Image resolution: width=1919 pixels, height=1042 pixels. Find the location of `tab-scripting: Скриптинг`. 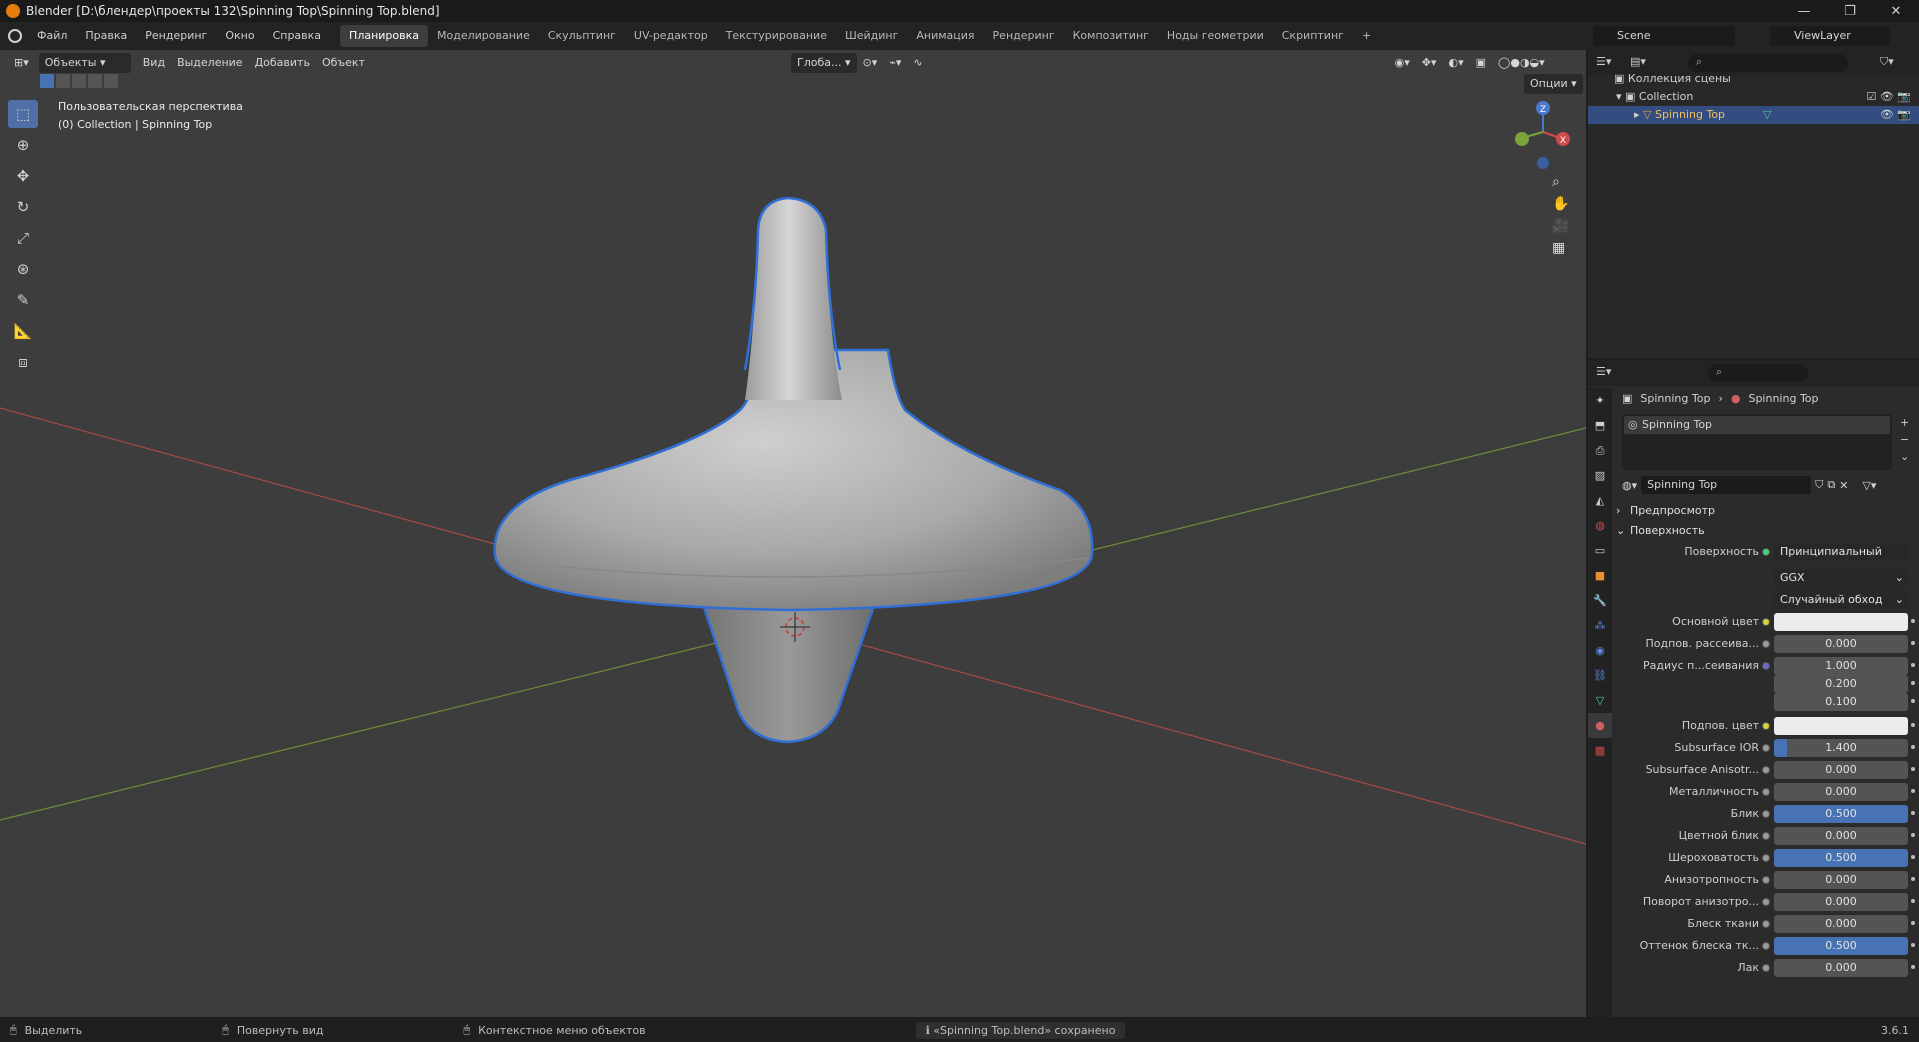

tab-scripting: Скриптинг is located at coordinates (1313, 36).